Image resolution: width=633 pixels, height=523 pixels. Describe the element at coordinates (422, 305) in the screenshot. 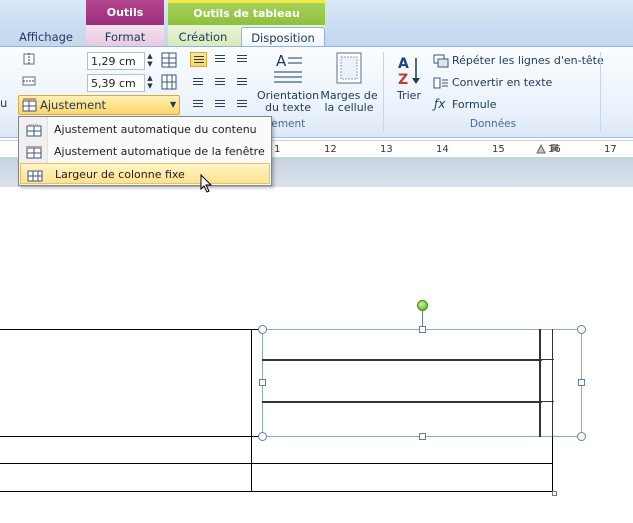

I see `rotation-handle-icon` at that location.